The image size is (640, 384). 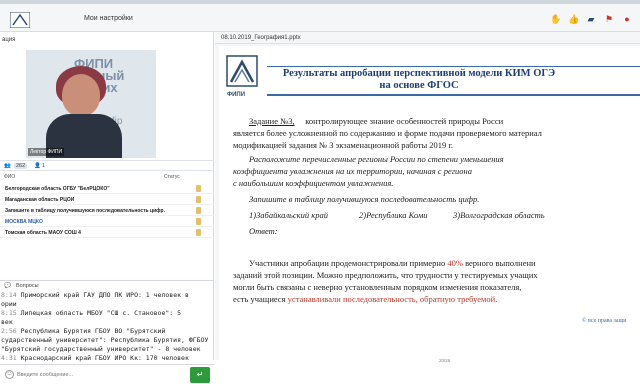 I want to click on video-feed: ФИПИальныйческих www.fip Лектор ФИПИ, so click(x=91, y=104).